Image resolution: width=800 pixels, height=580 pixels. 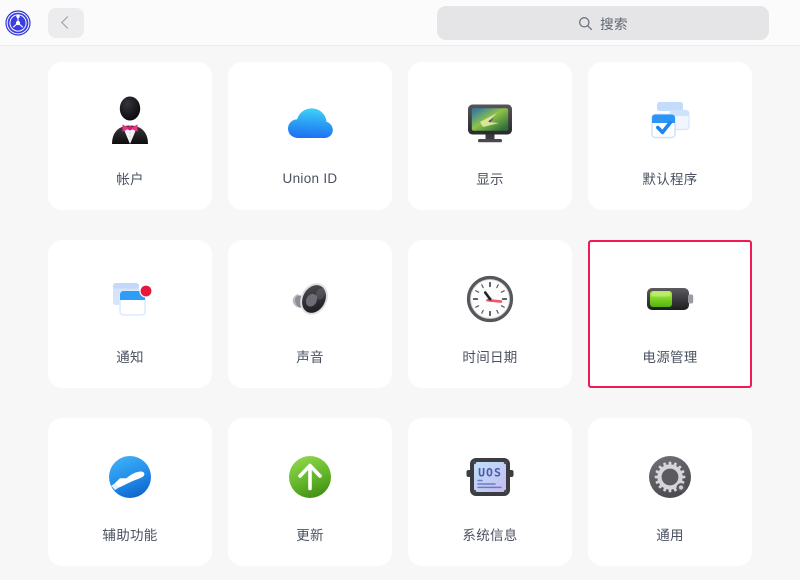 I want to click on control-center-gear-logo-icon, so click(x=18, y=23).